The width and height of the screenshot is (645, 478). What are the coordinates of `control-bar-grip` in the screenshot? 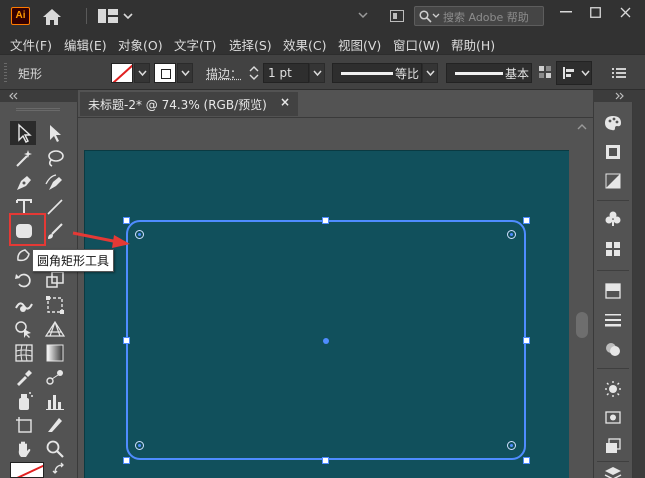 It's located at (5, 73).